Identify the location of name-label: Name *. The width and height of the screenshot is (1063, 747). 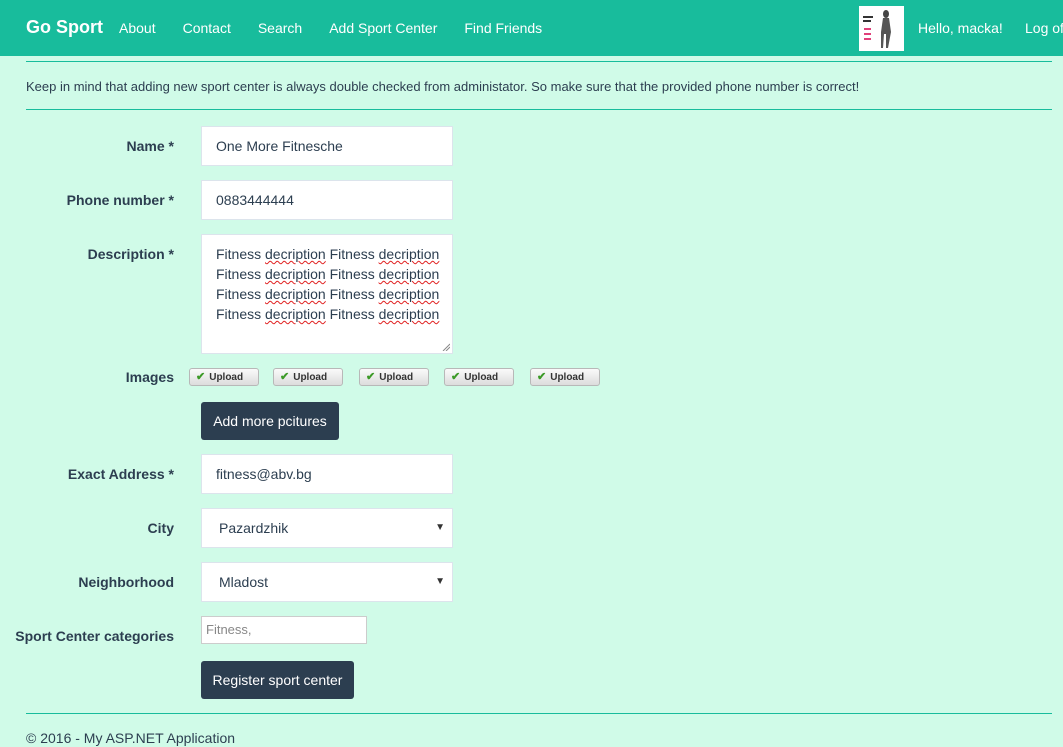
(150, 146).